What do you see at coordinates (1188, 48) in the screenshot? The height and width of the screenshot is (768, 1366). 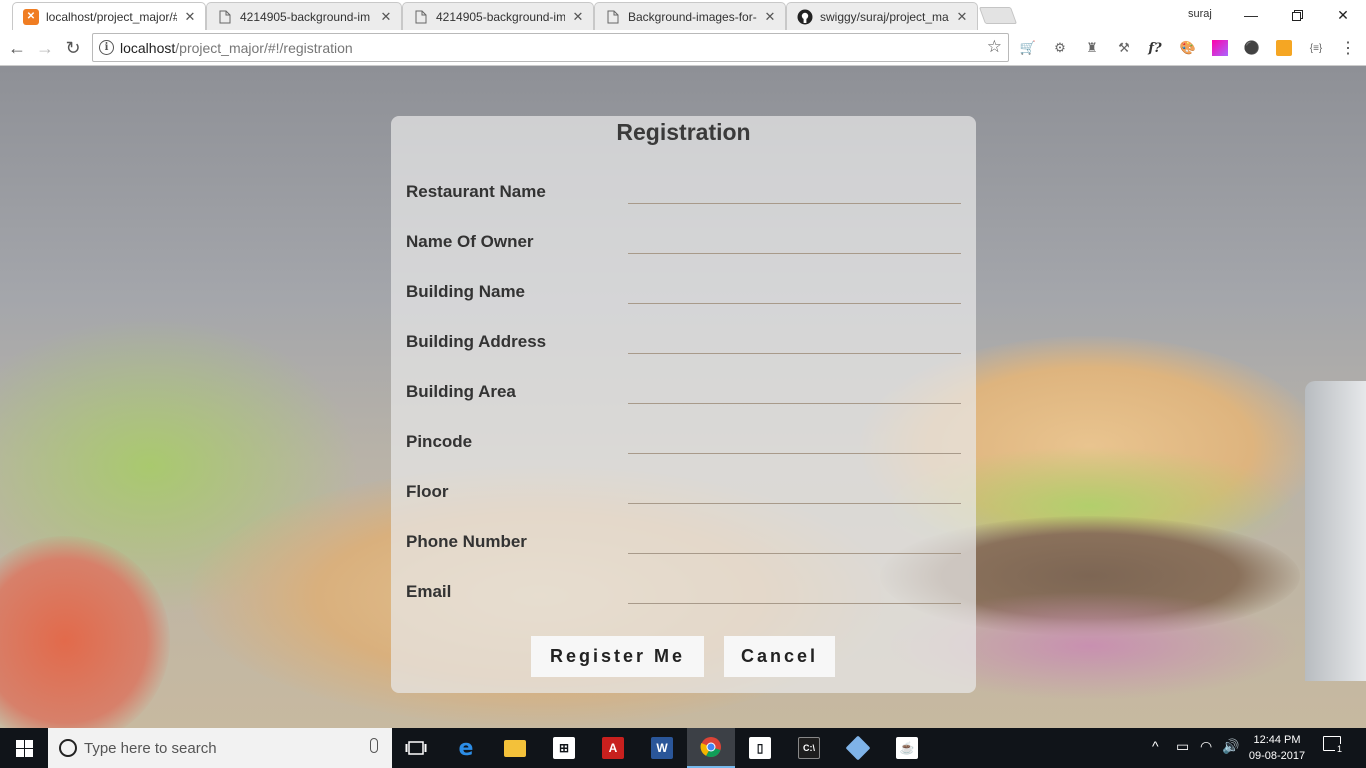 I see `palette-extension-icon: 🎨` at bounding box center [1188, 48].